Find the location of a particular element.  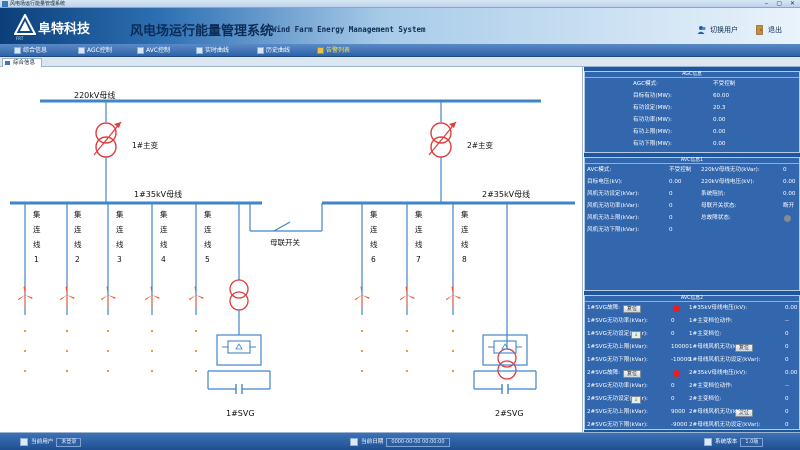

avc1-panel-title: AVC信息1 is located at coordinates (692, 161).